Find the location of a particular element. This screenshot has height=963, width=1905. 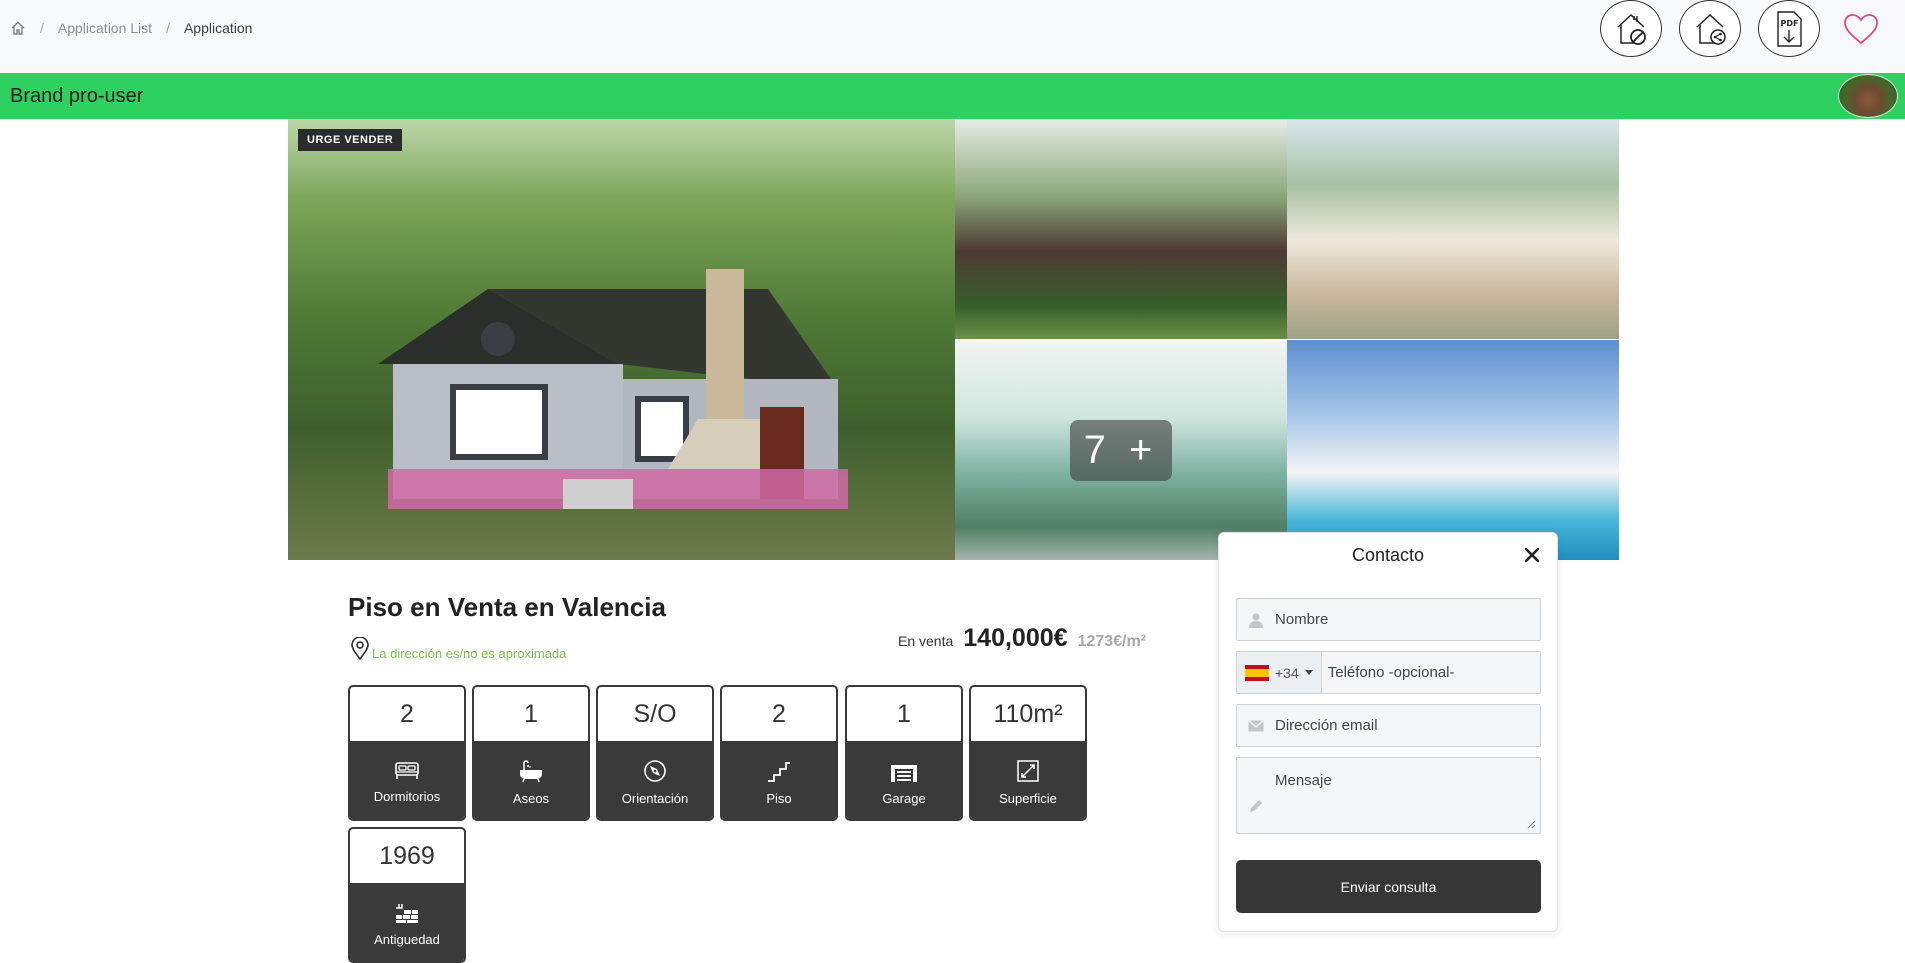

price-value: 140,000€ is located at coordinates (1015, 638).